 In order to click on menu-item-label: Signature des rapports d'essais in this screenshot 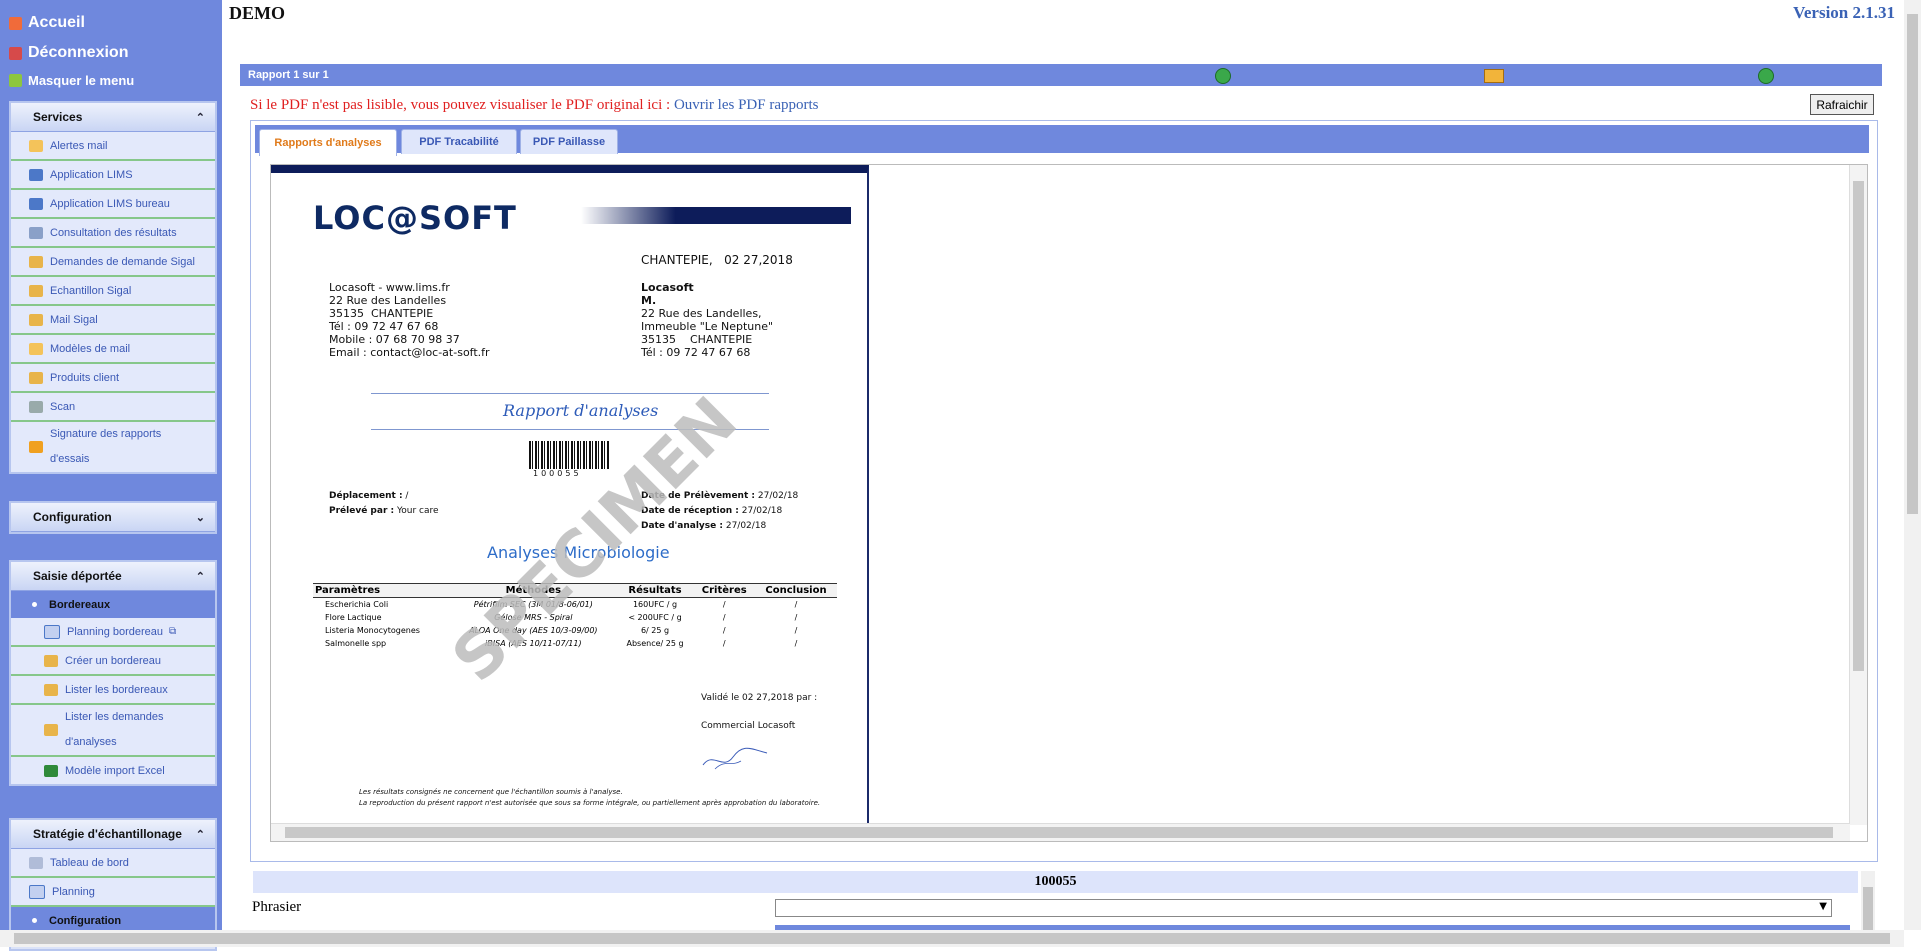, I will do `click(106, 446)`.